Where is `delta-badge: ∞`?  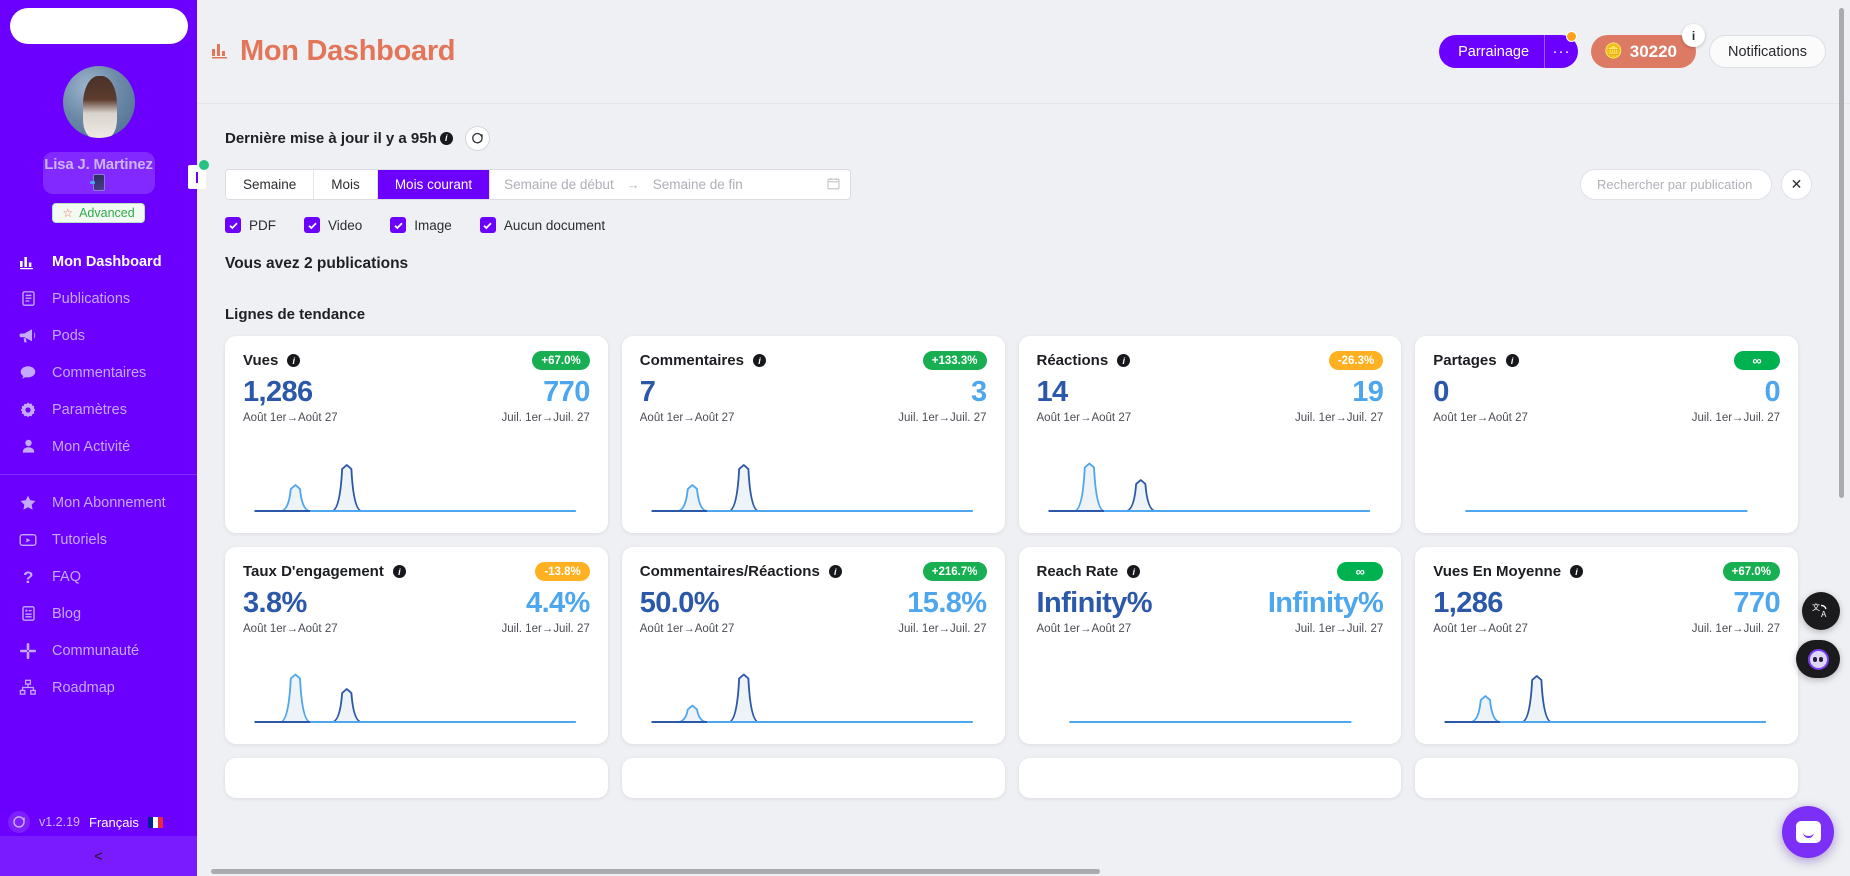 delta-badge: ∞ is located at coordinates (1360, 571).